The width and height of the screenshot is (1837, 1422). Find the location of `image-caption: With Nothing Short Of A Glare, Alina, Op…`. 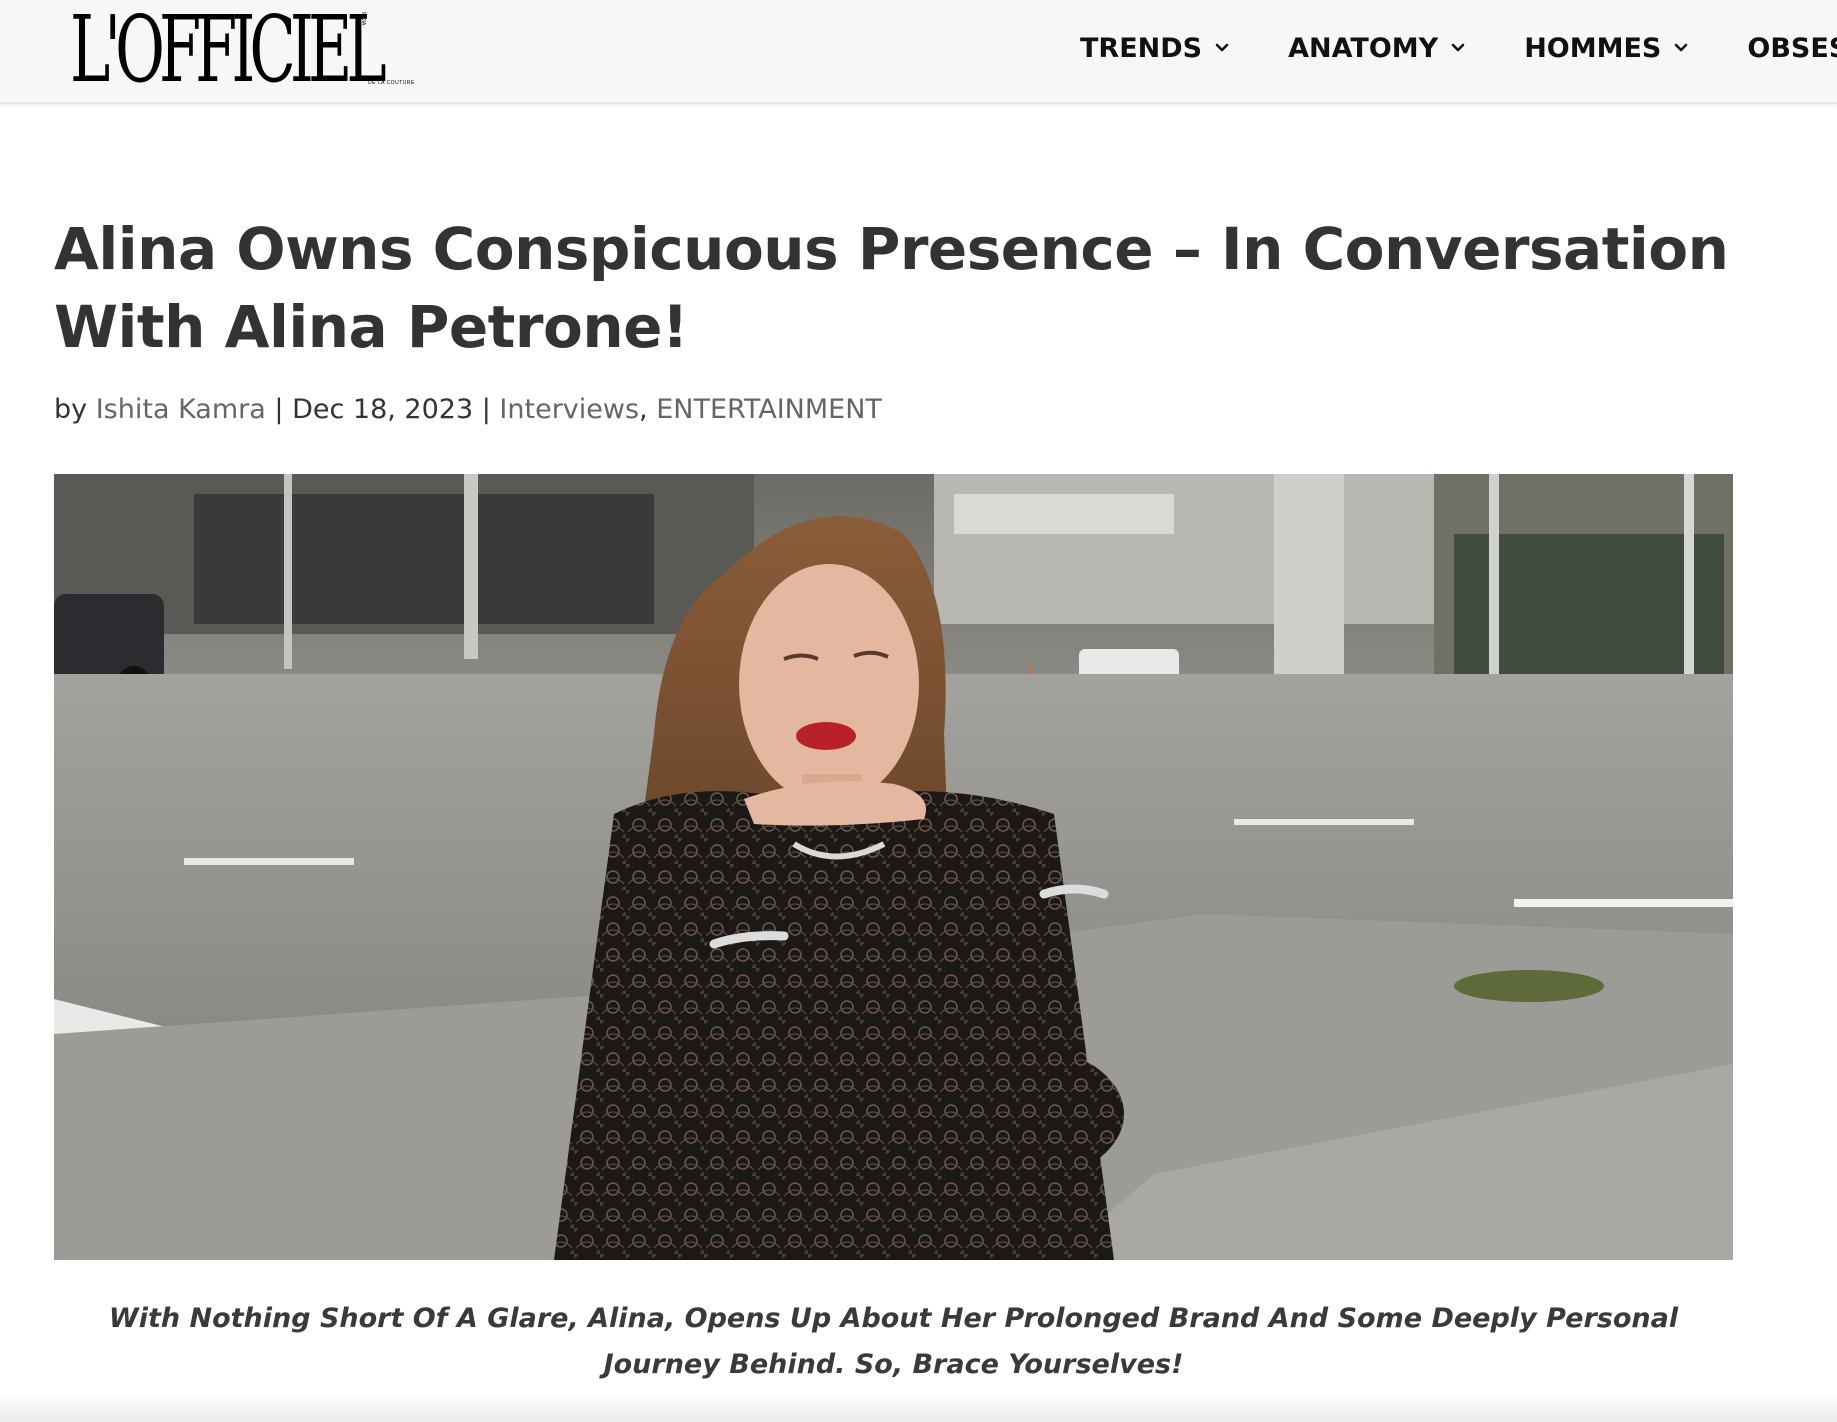

image-caption: With Nothing Short Of A Glare, Alina, Op… is located at coordinates (893, 1341).